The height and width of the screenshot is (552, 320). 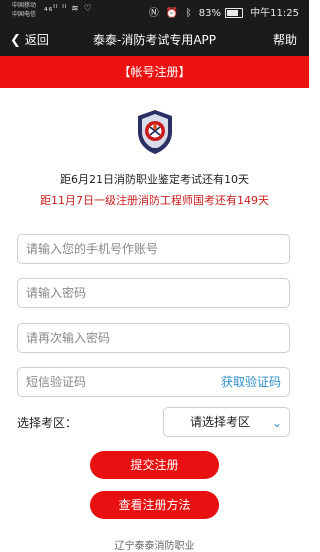 What do you see at coordinates (68, 9) in the screenshot?
I see `signal-wifi-icons: ₄₆ᴵˡ ᴵˡ ≋ ♡` at bounding box center [68, 9].